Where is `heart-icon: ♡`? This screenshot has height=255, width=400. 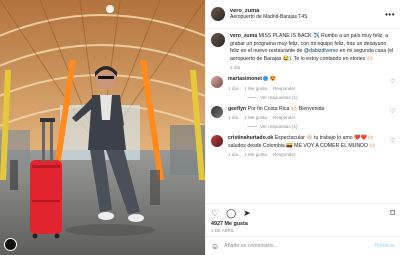 heart-icon: ♡ is located at coordinates (215, 213).